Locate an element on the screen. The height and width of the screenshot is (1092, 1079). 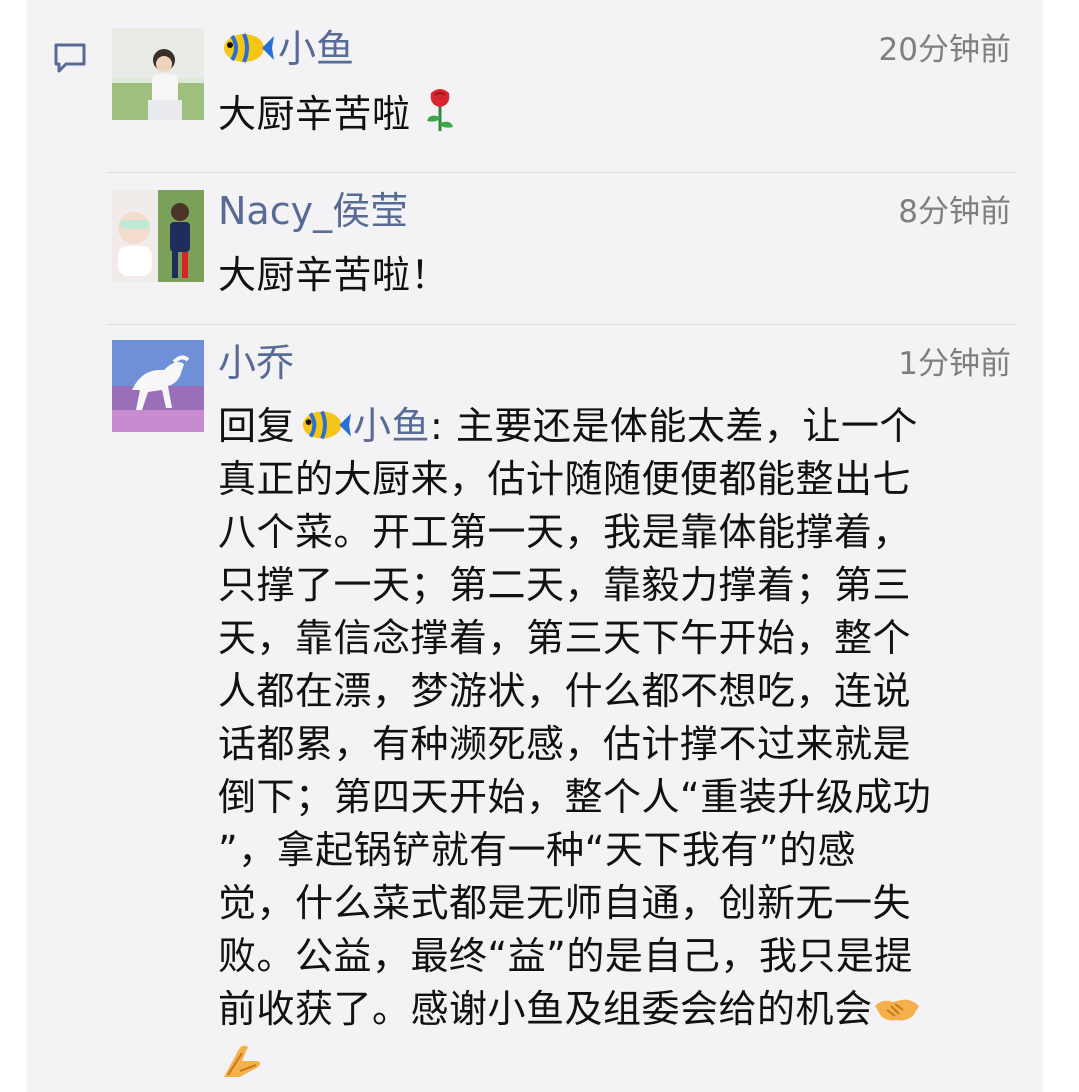
comment-text-line: 主要还是体能太差，让一个 is located at coordinates (680, 426).